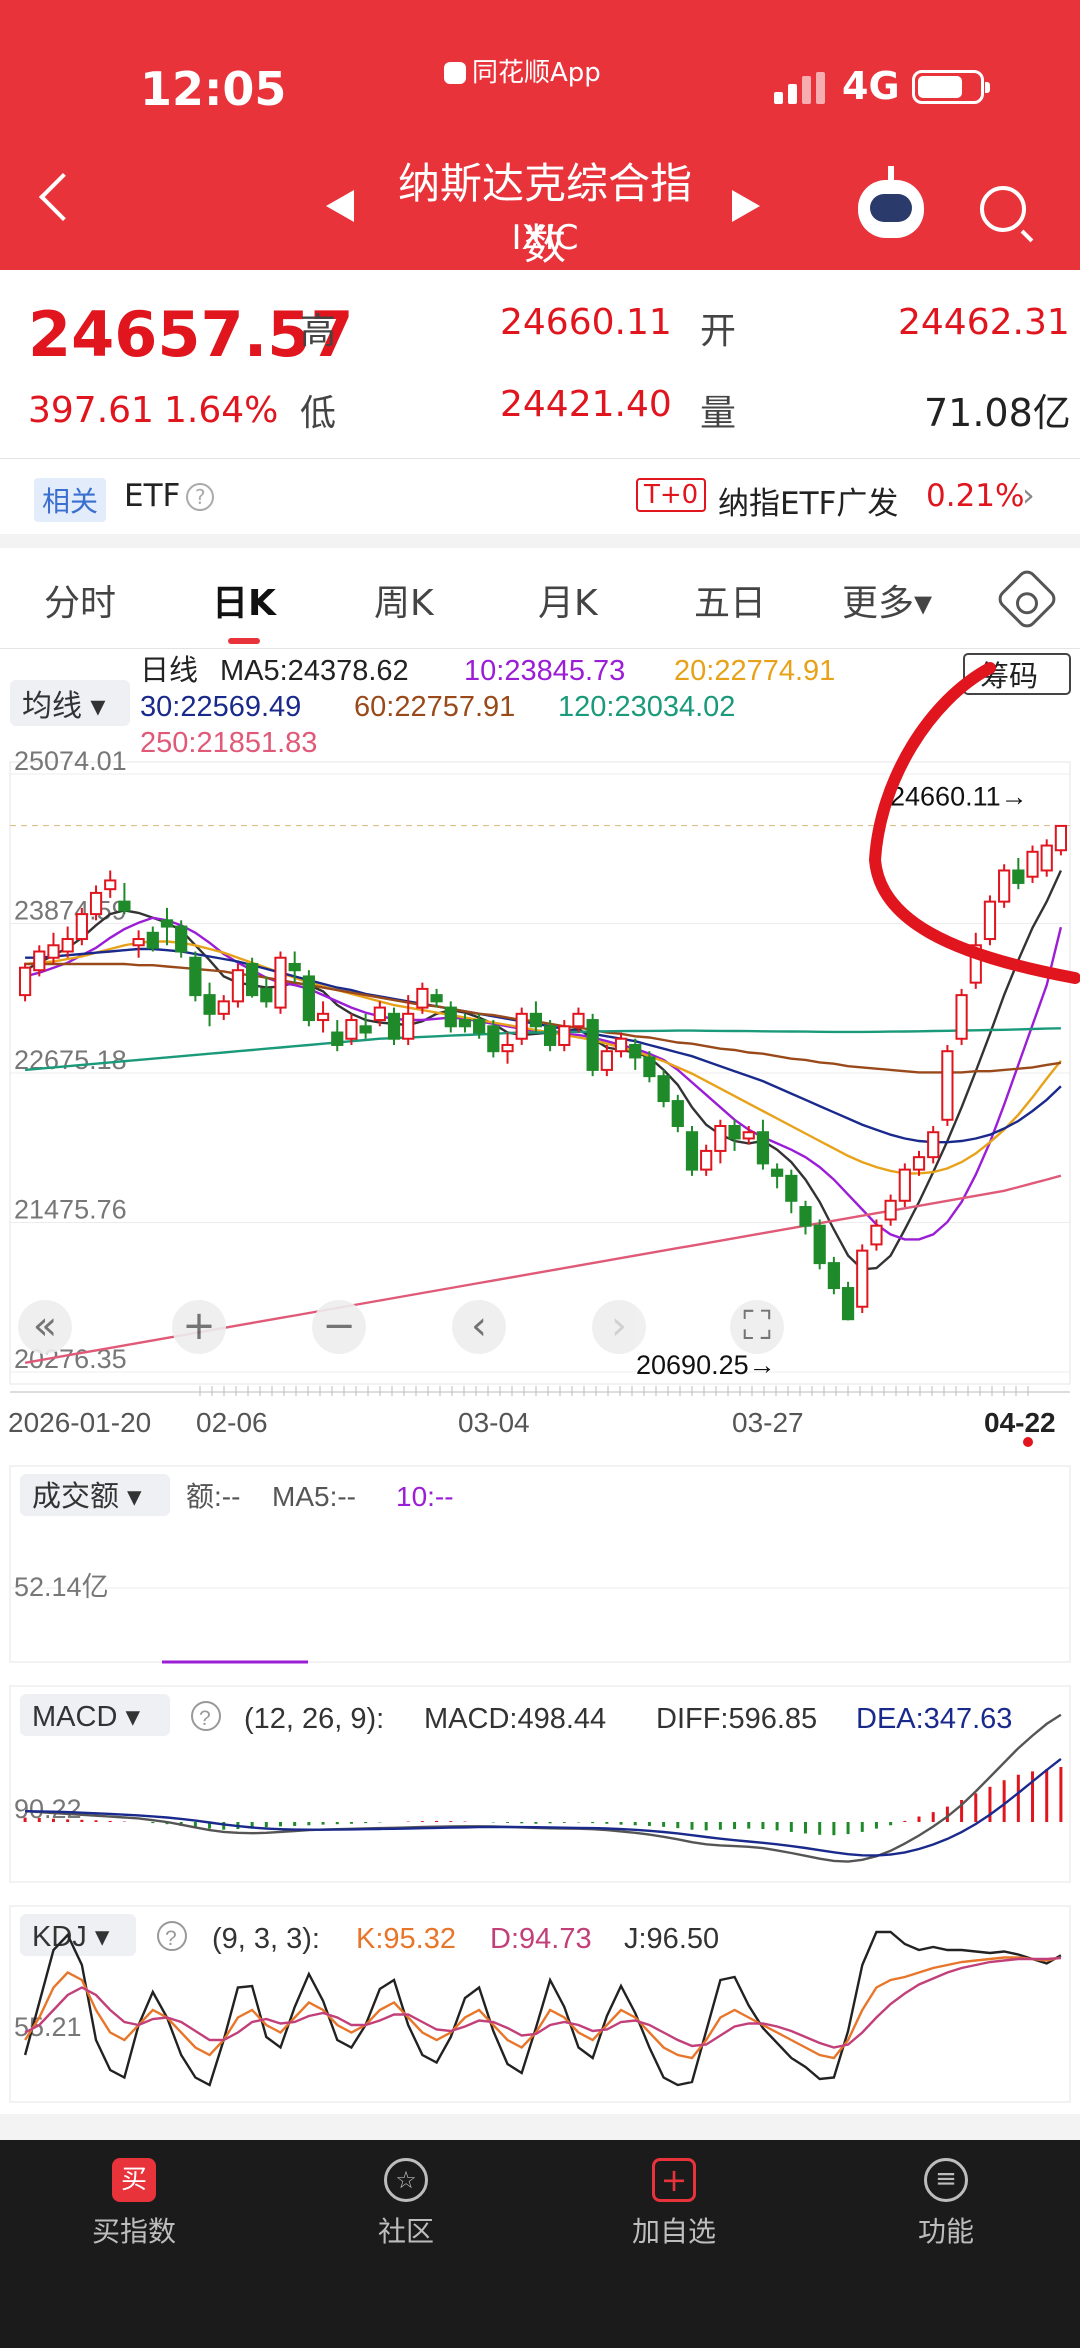 The image size is (1080, 2348). What do you see at coordinates (515, 1719) in the screenshot?
I see `macd-value: MACD:498.44` at bounding box center [515, 1719].